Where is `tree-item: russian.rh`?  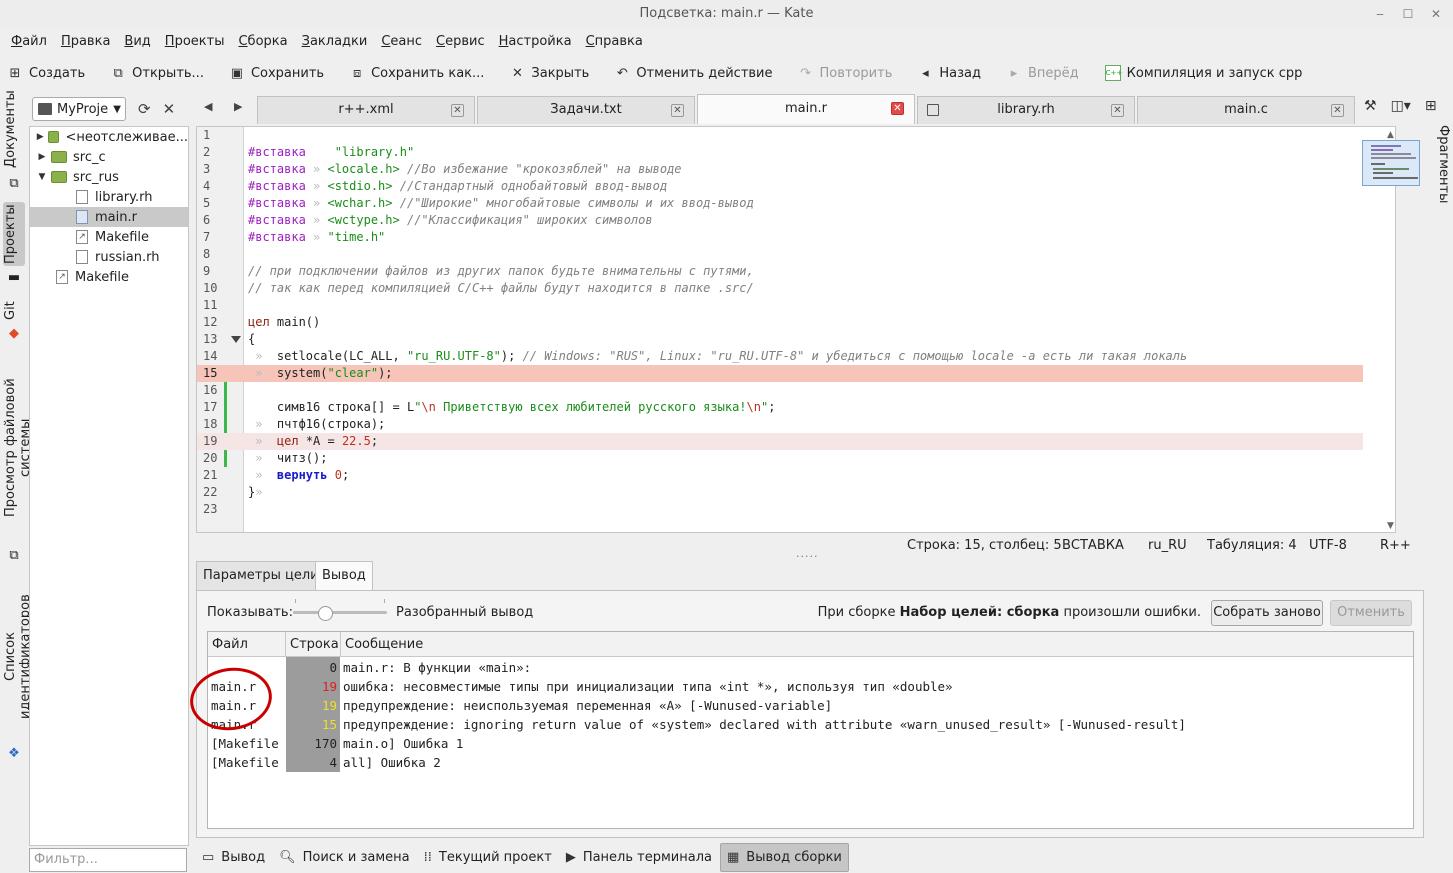 tree-item: russian.rh is located at coordinates (109, 257).